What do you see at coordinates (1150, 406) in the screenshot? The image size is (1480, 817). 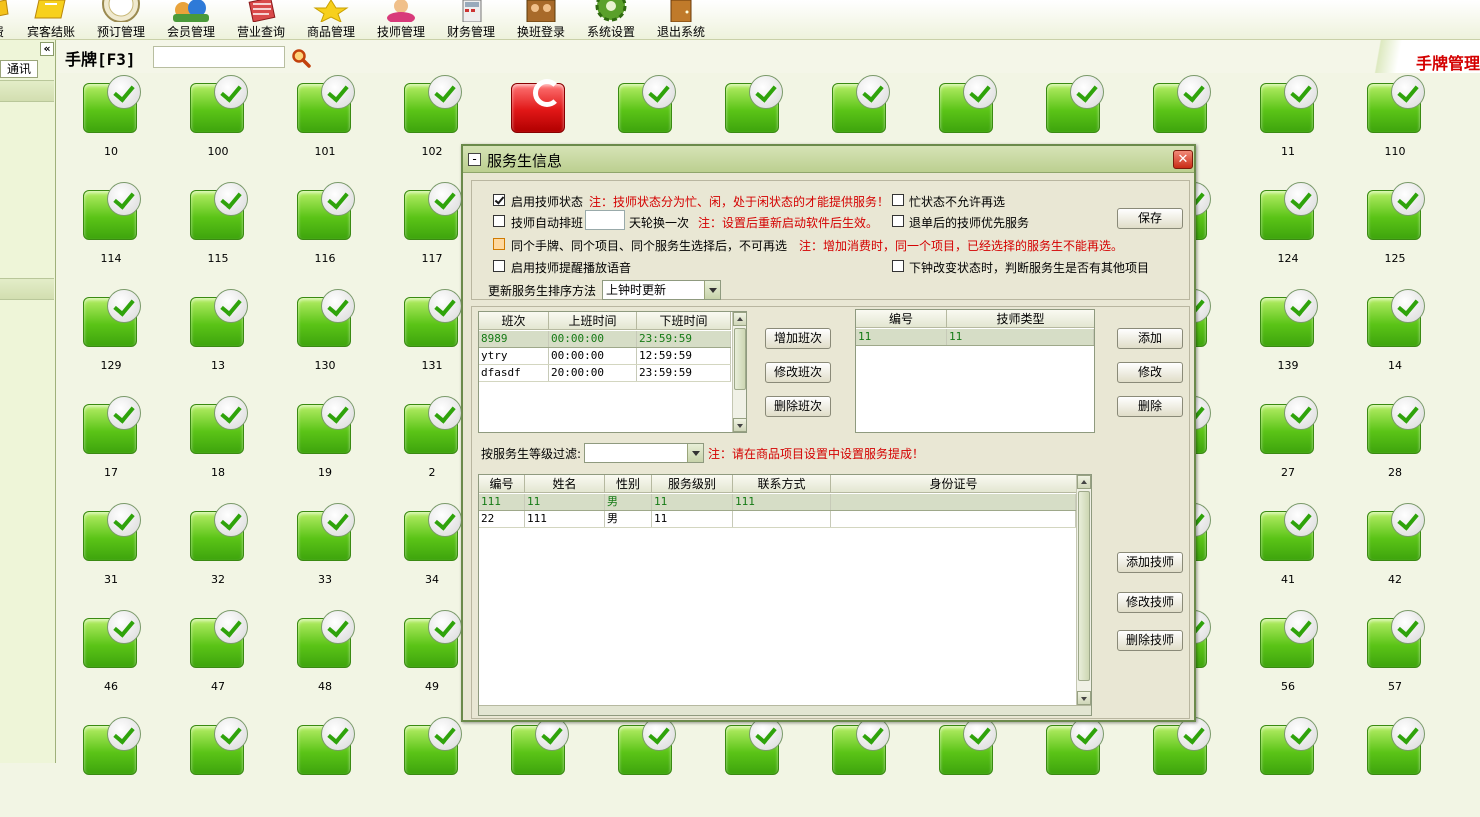 I see `delete-type-button: 删除` at bounding box center [1150, 406].